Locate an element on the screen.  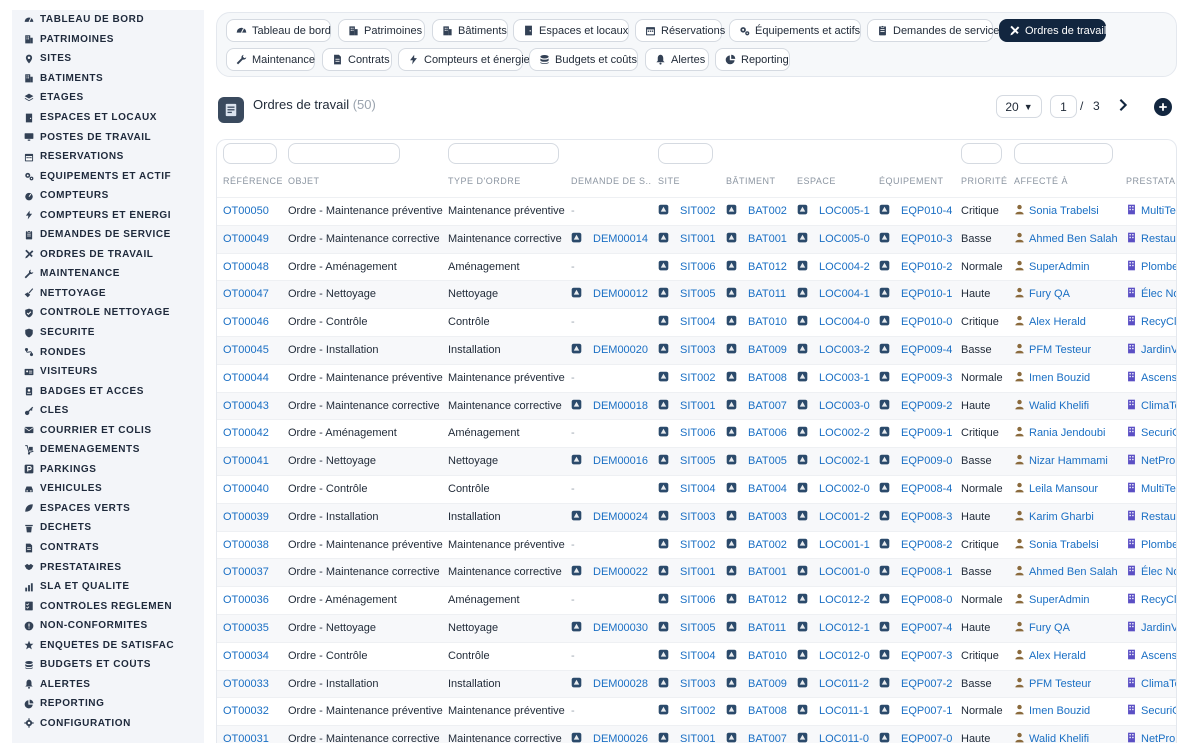
cell-5: BAT005 is located at coordinates (770, 462).